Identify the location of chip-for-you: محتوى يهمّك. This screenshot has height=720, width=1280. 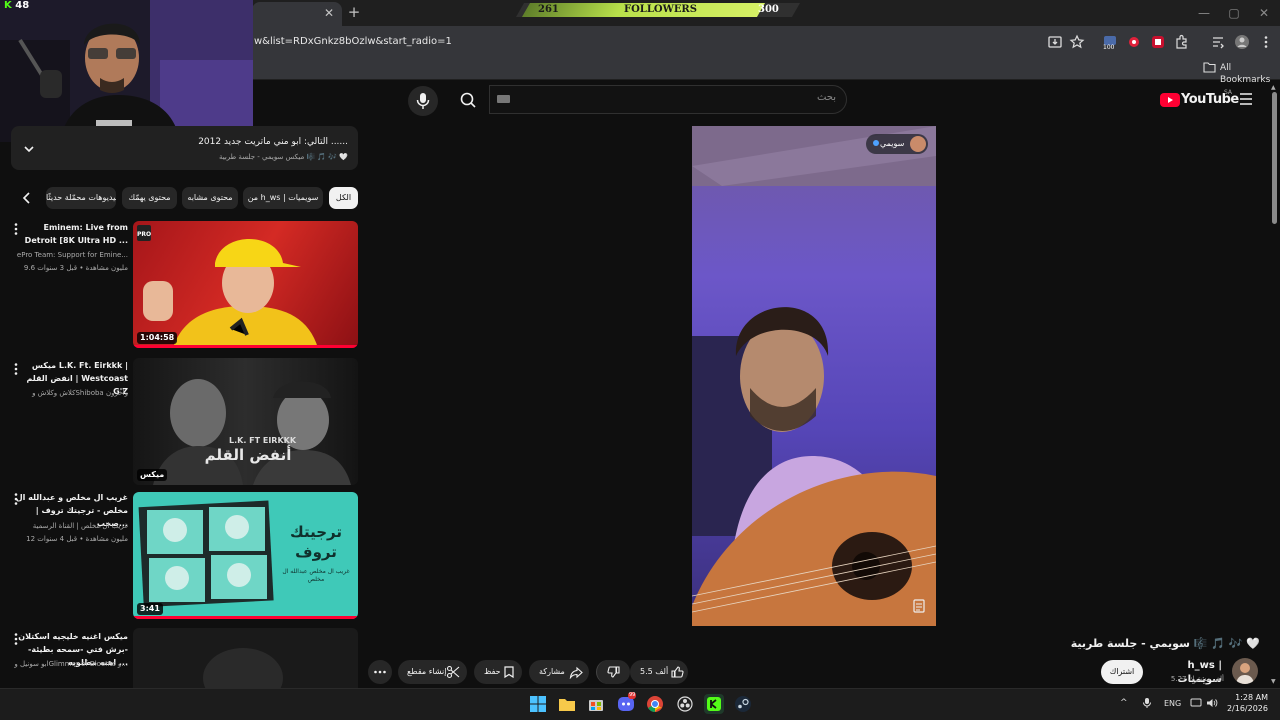
(149, 198).